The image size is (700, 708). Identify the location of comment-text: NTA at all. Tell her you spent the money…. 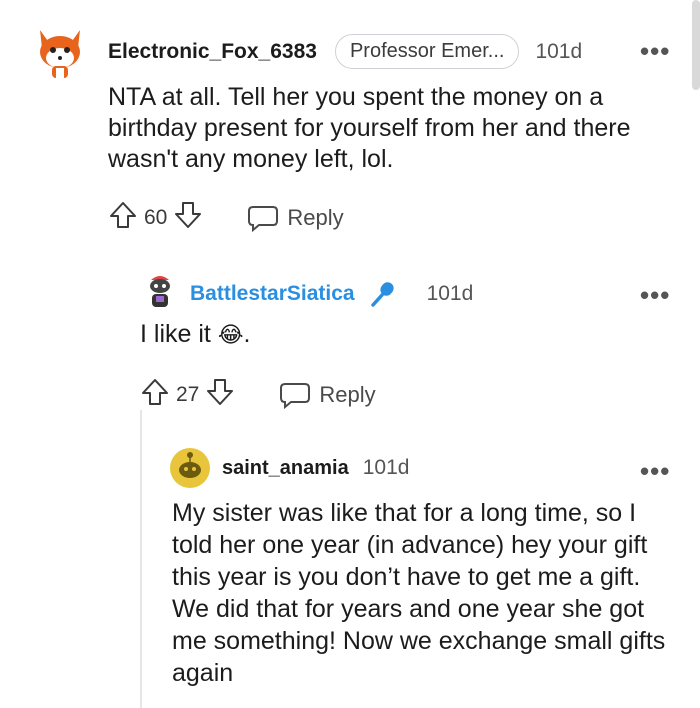
(369, 128).